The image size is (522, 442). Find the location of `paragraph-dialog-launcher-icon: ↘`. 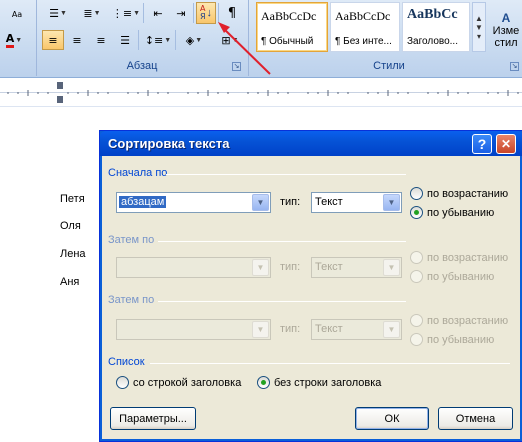

paragraph-dialog-launcher-icon: ↘ is located at coordinates (236, 66).